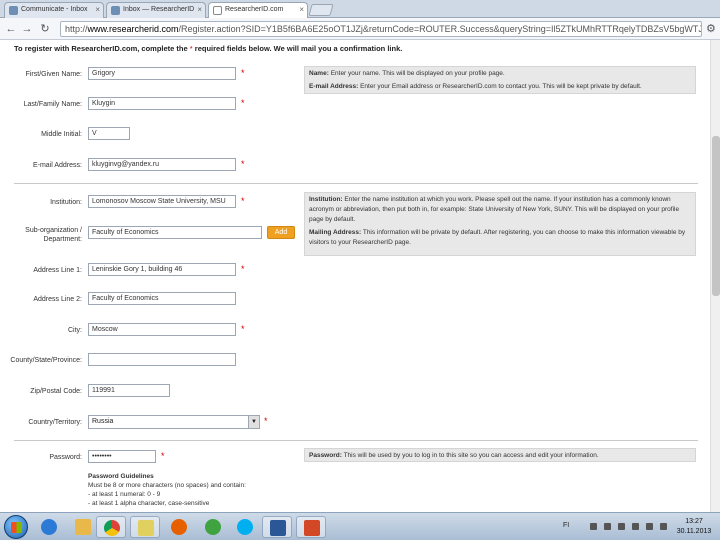 This screenshot has width=720, height=540. Describe the element at coordinates (253, 422) in the screenshot. I see `chevron-down-icon: ▼` at that location.